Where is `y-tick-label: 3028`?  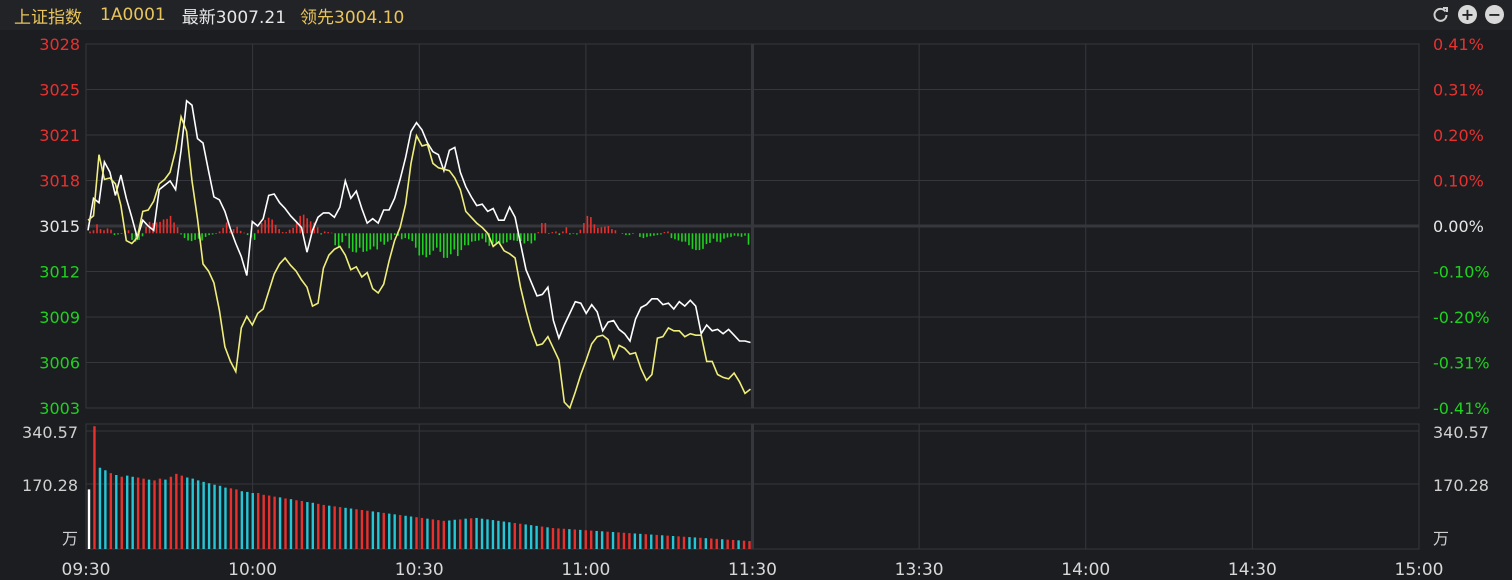
y-tick-label: 3028 is located at coordinates (59, 44).